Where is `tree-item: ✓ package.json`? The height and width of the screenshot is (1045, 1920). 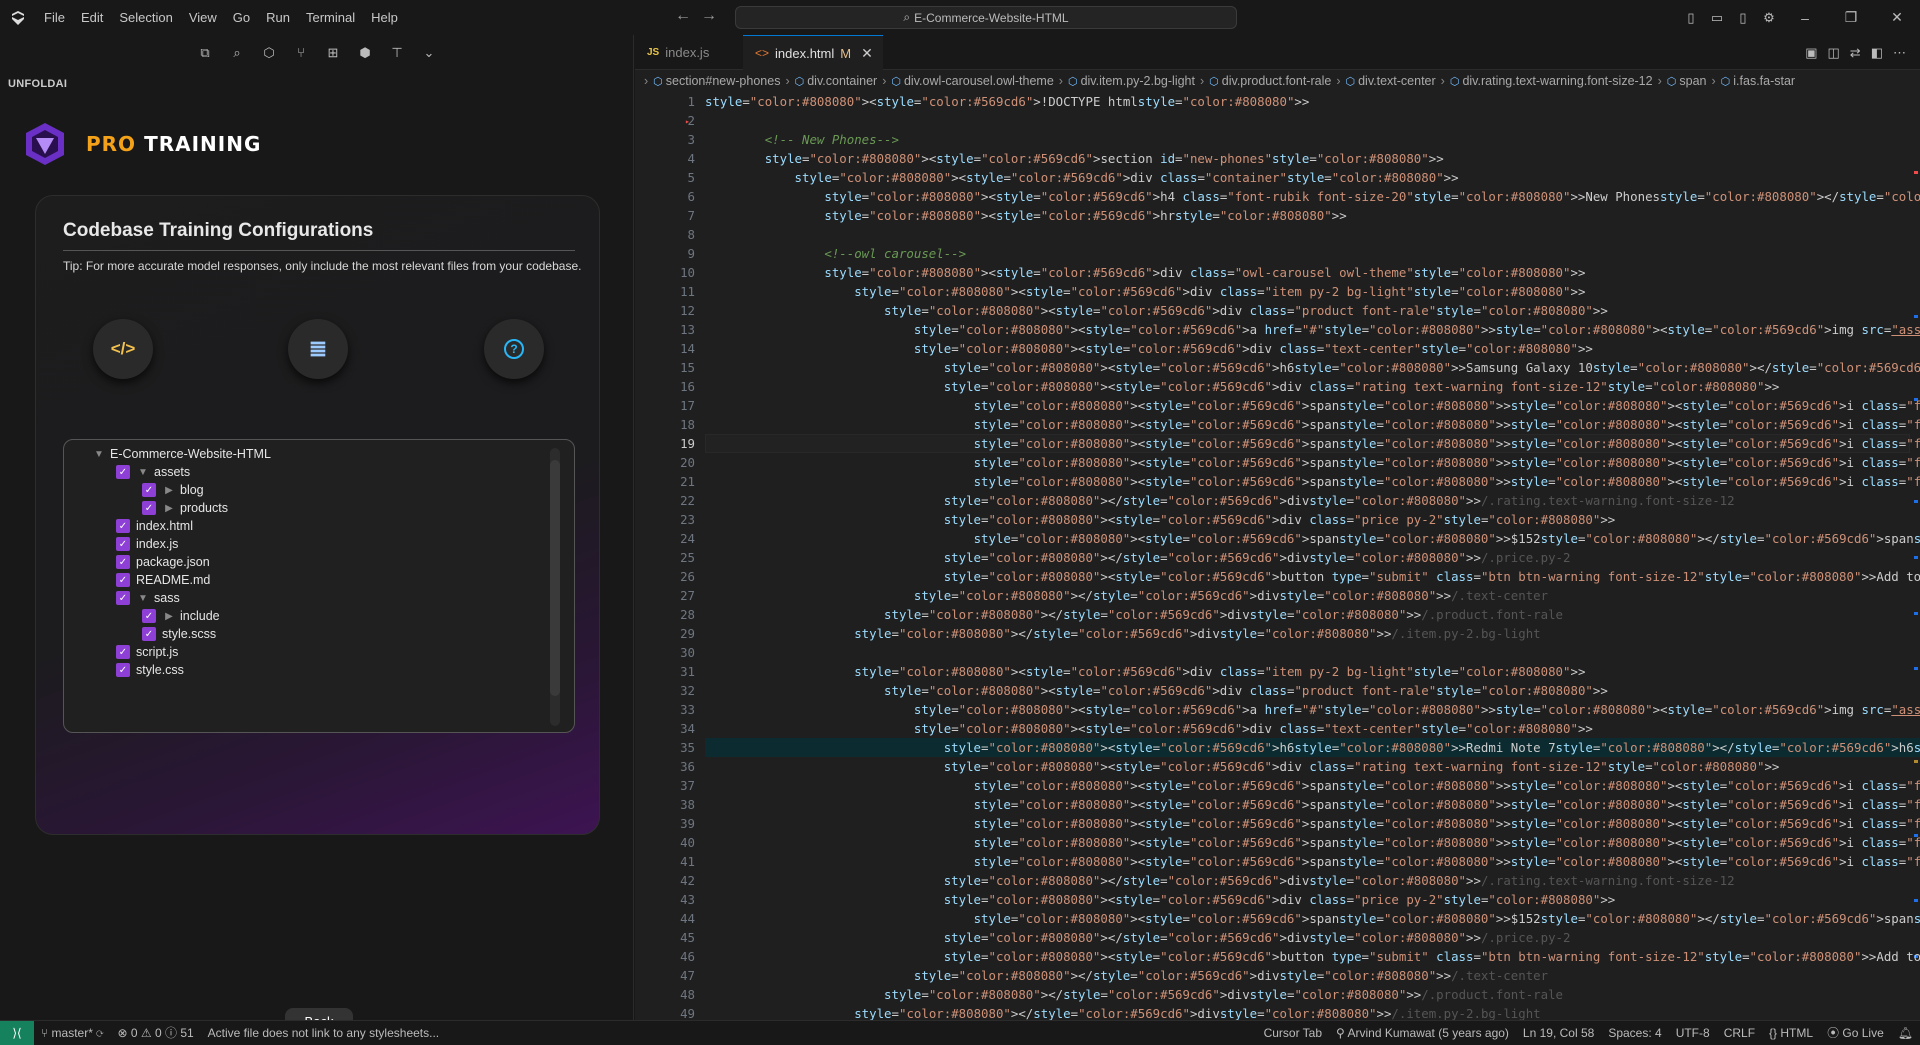
tree-item: ✓ package.json is located at coordinates (163, 562).